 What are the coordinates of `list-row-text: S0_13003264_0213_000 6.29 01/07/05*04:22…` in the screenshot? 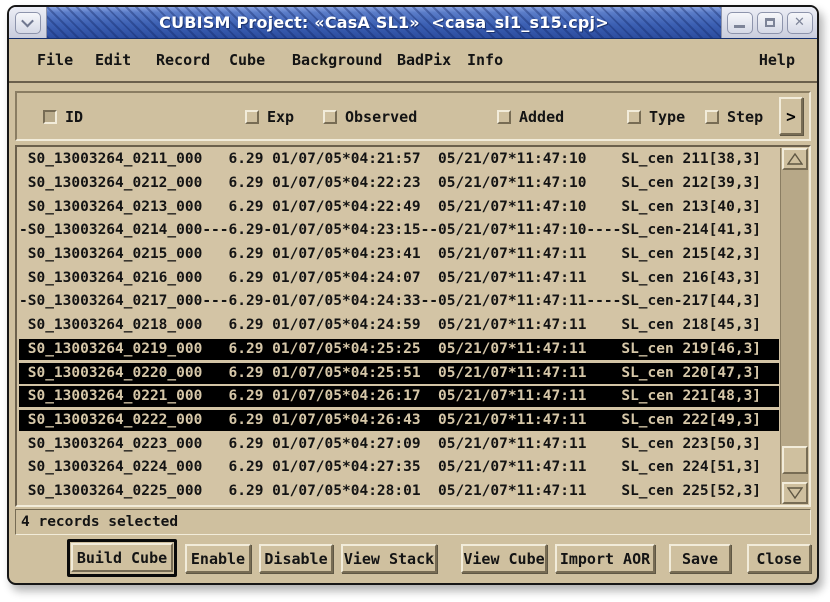 It's located at (390, 206).